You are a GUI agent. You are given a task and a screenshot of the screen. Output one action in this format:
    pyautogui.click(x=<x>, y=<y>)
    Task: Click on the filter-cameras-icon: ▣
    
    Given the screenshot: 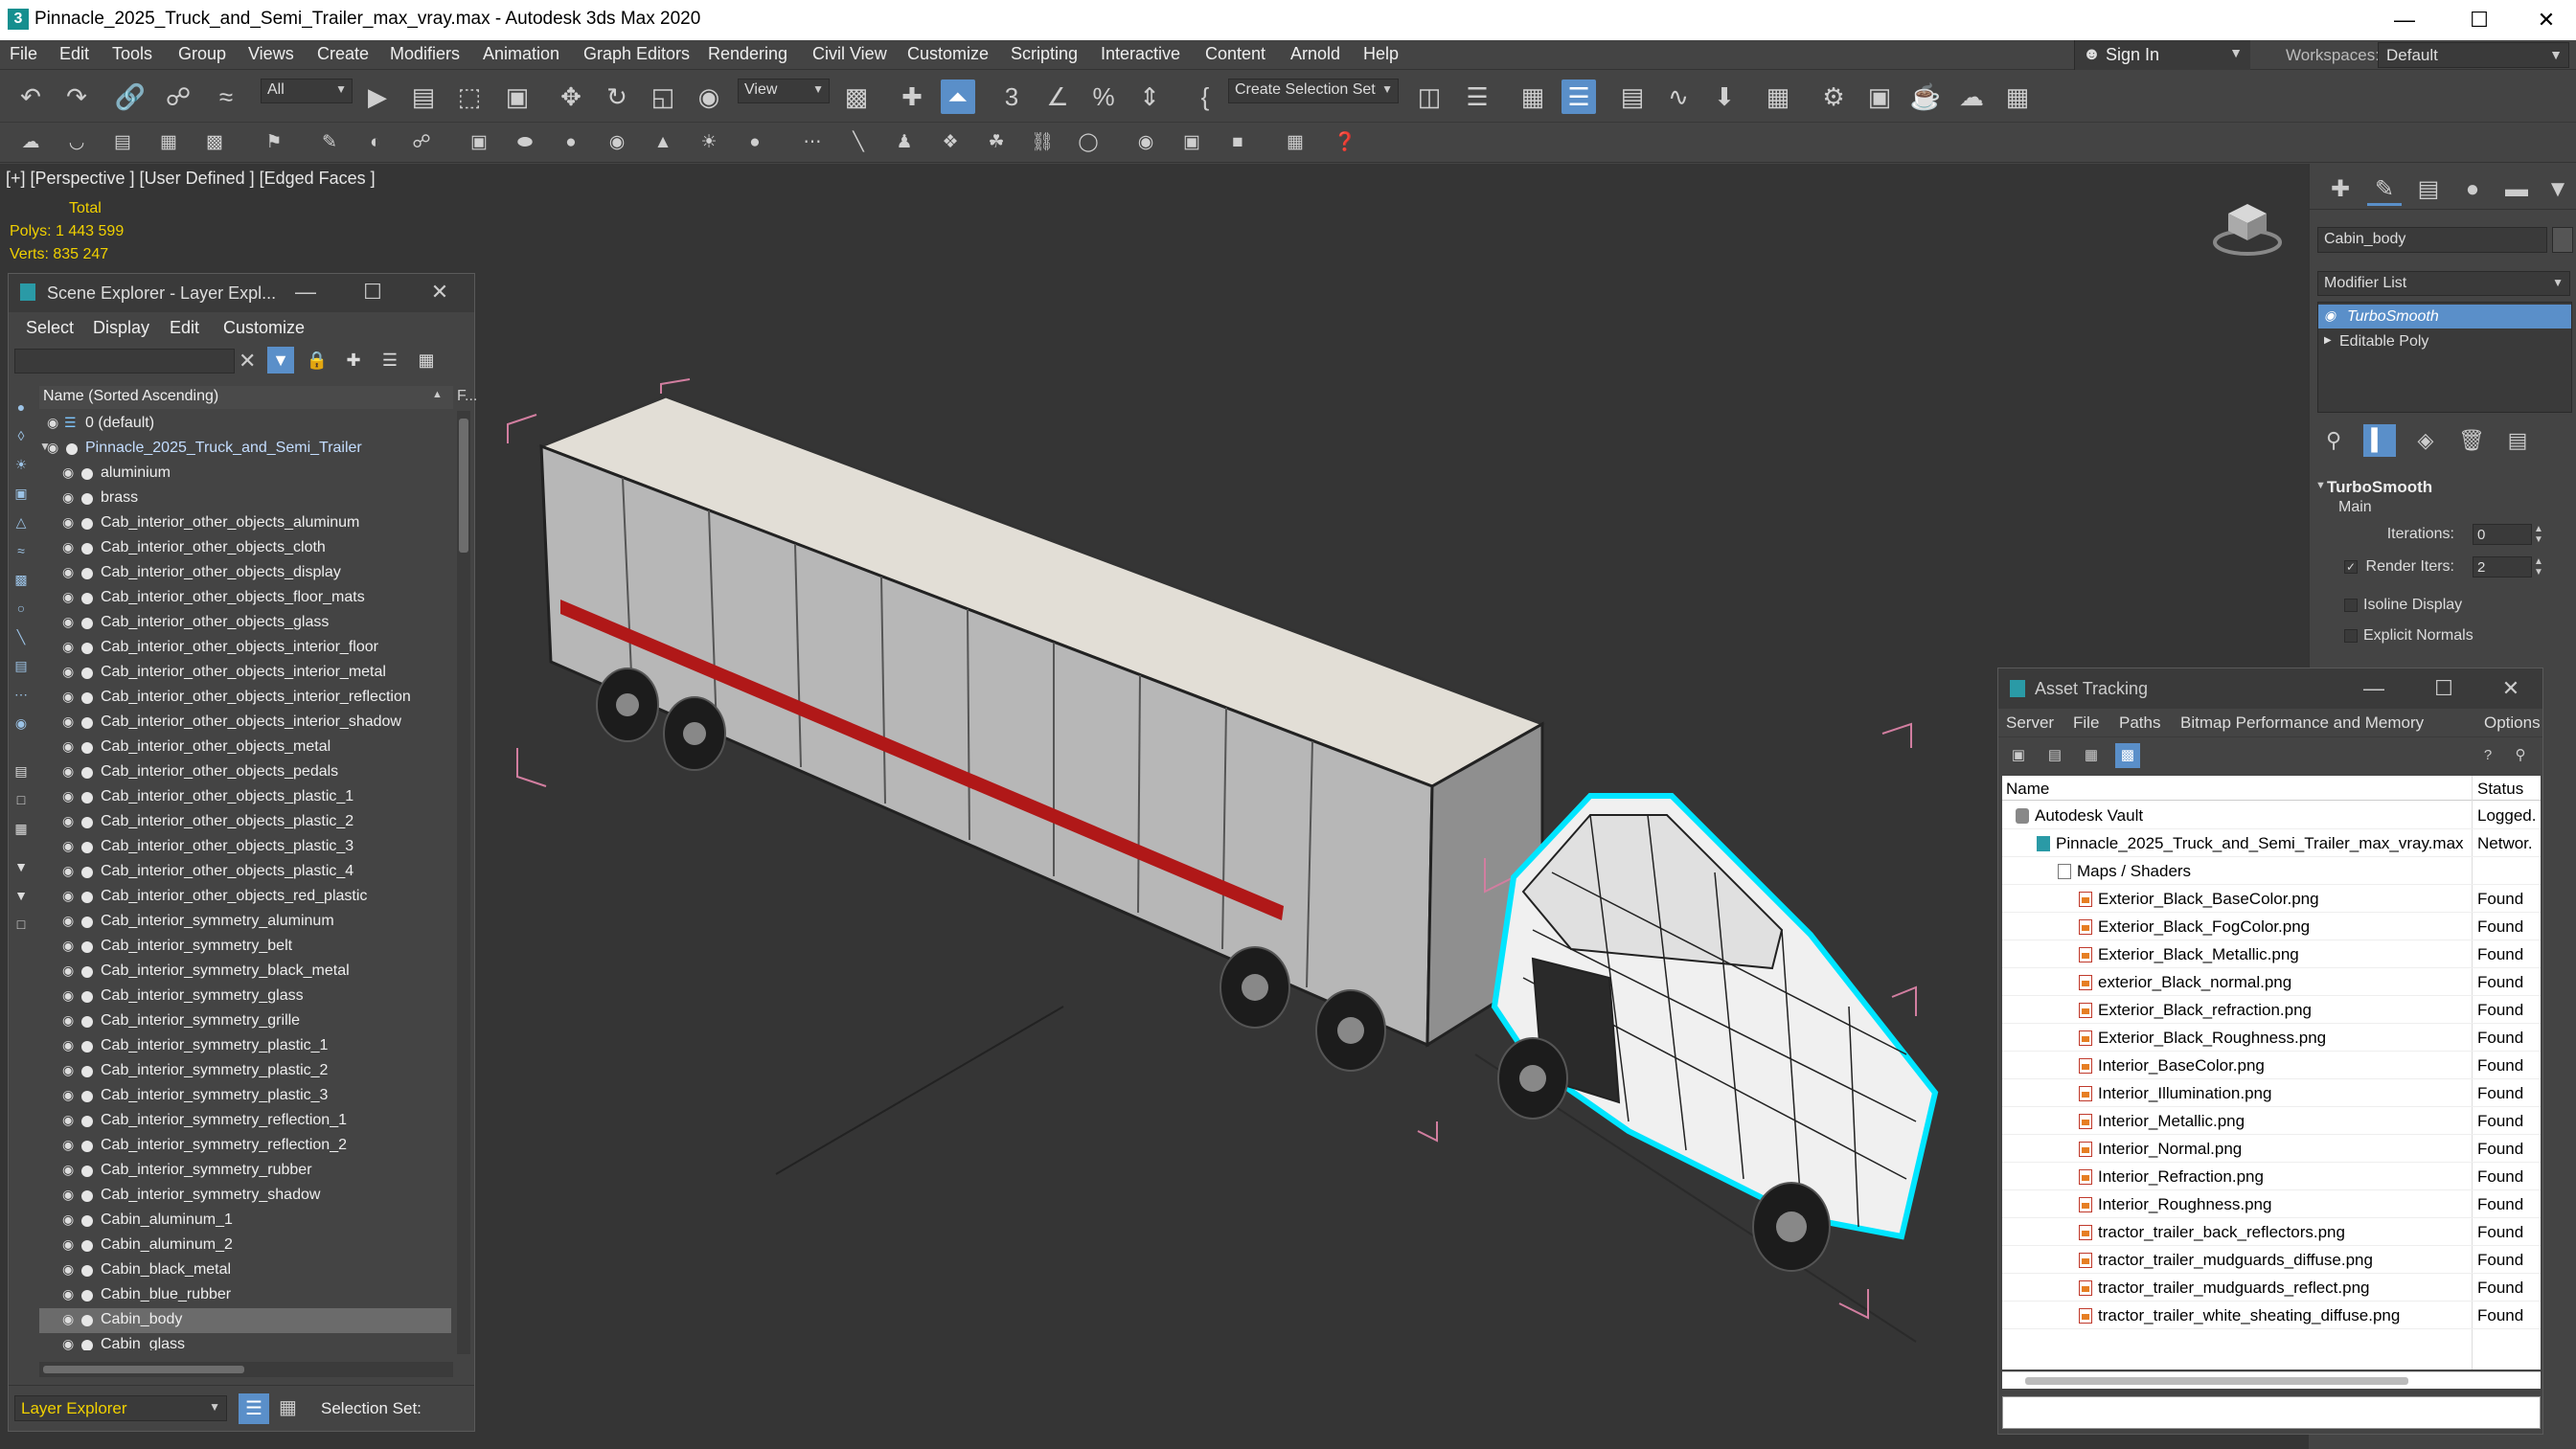 What is the action you would take?
    pyautogui.click(x=21, y=493)
    